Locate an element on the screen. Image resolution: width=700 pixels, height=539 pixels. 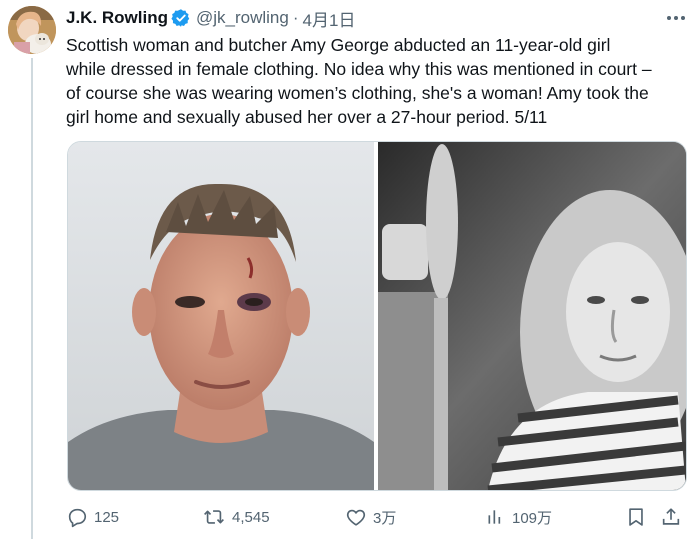
like-button: 3万 is located at coordinates (370, 517).